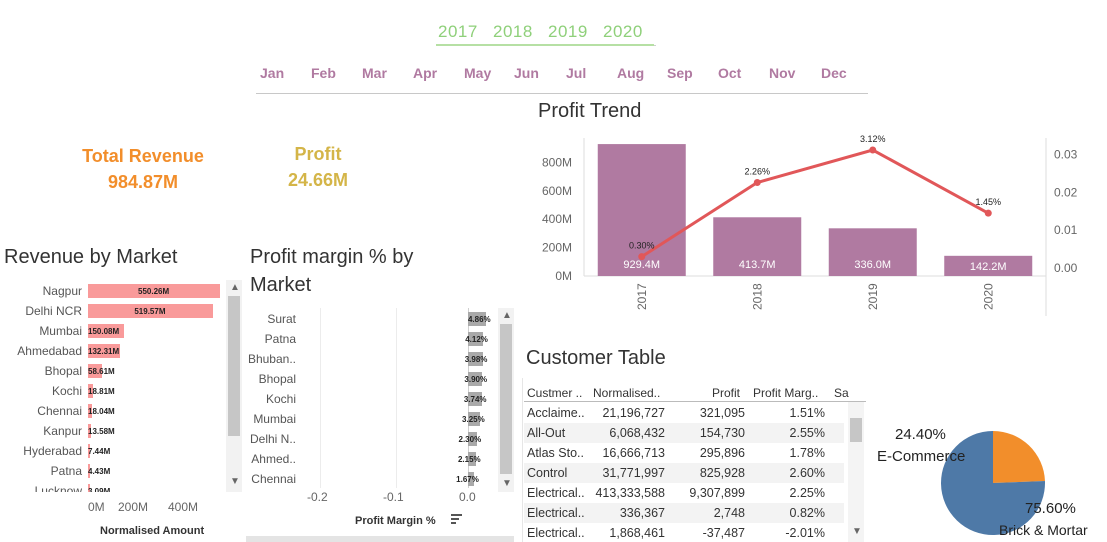 The image size is (1107, 542). I want to click on profit-margin-axis-label: Profit Margin %, so click(395, 521).